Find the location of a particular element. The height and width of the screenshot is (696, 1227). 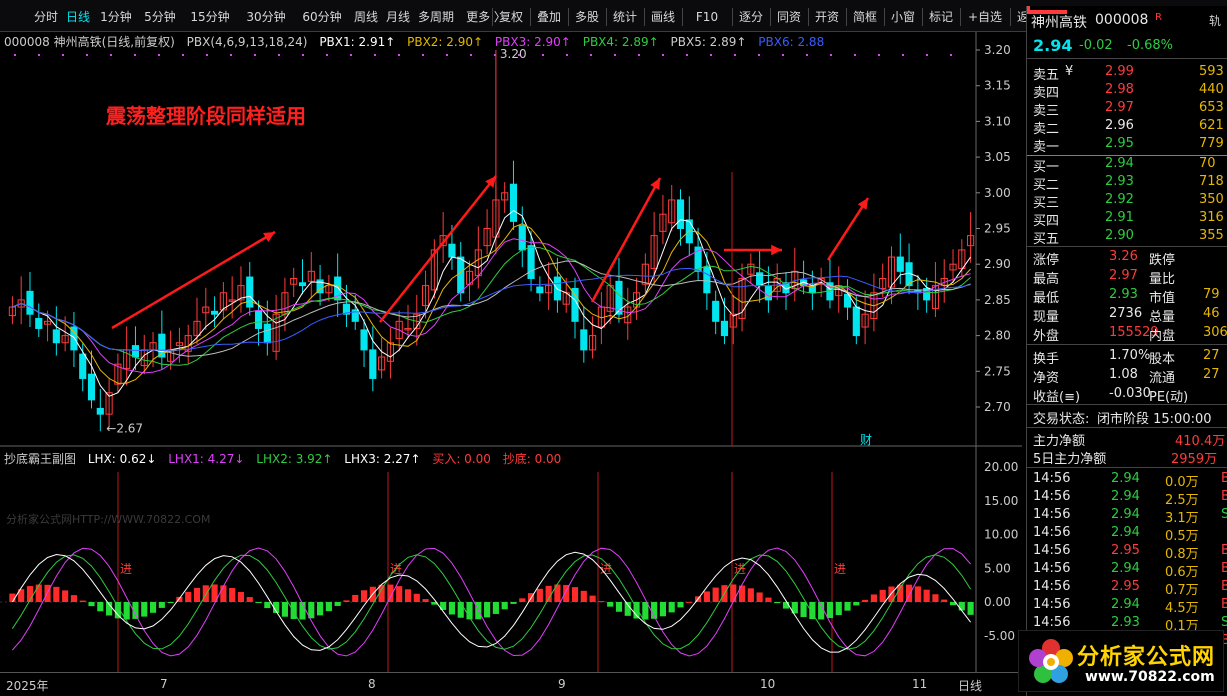

toolbar-button-2: 多股 is located at coordinates (587, 17).